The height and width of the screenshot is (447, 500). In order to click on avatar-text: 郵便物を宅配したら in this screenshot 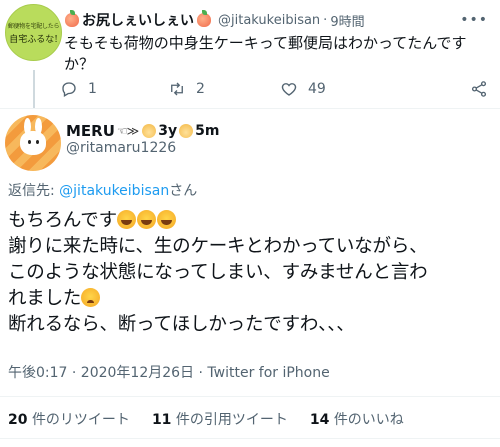, I will do `click(33, 26)`.